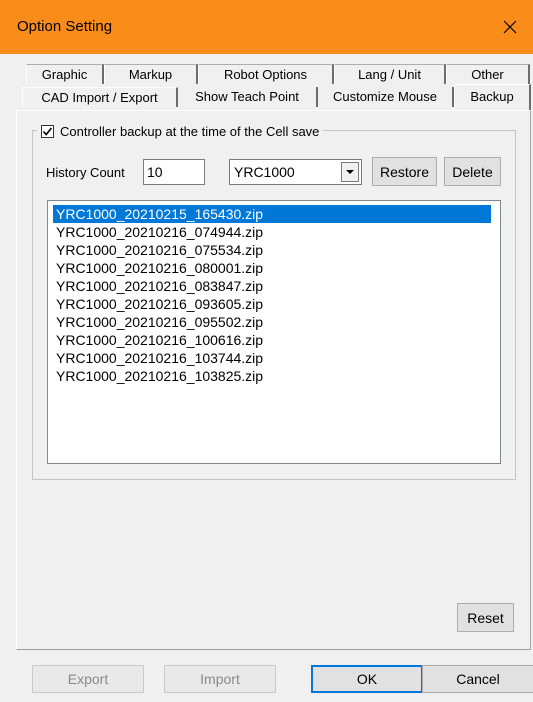 The image size is (533, 702). I want to click on close-button, so click(510, 27).